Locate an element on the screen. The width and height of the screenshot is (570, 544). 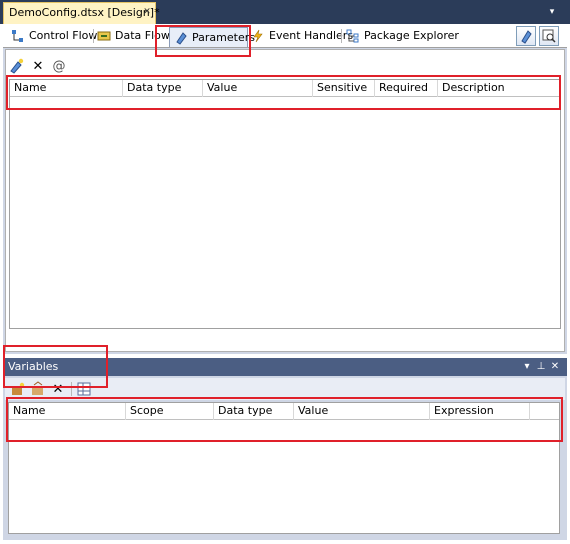
tab-control-flow: Control Flow is located at coordinates (54, 36).